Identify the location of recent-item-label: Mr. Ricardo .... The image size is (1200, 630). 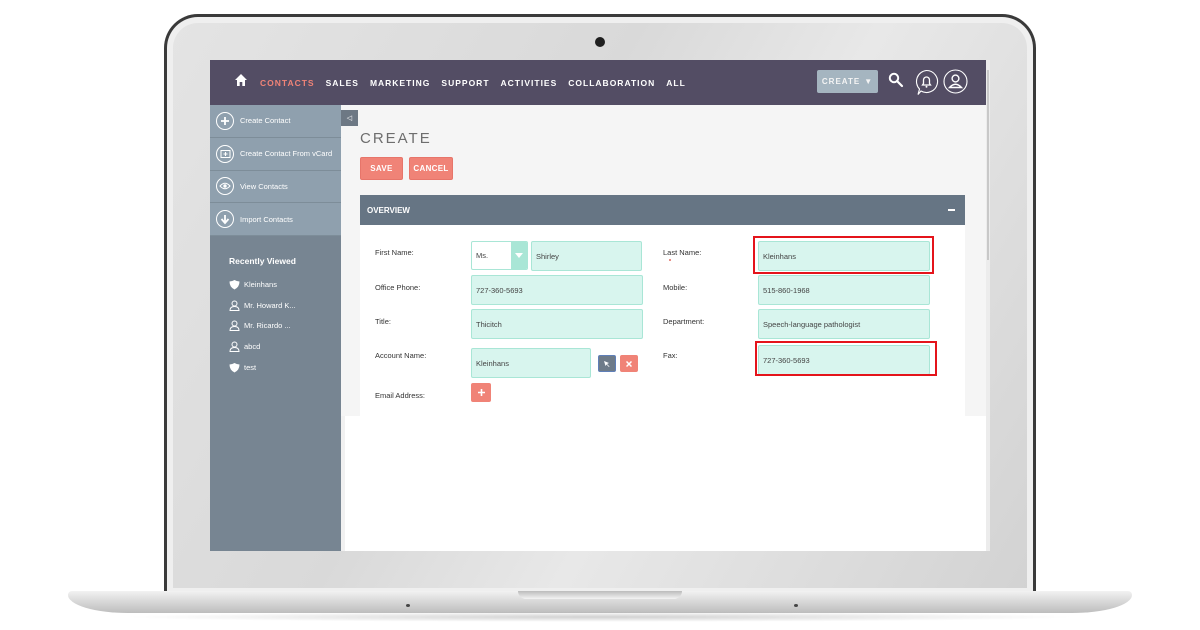
(267, 326).